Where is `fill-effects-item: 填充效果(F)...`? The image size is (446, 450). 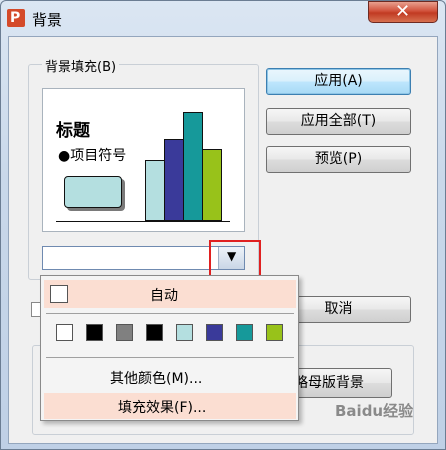 fill-effects-item: 填充效果(F)... is located at coordinates (162, 407).